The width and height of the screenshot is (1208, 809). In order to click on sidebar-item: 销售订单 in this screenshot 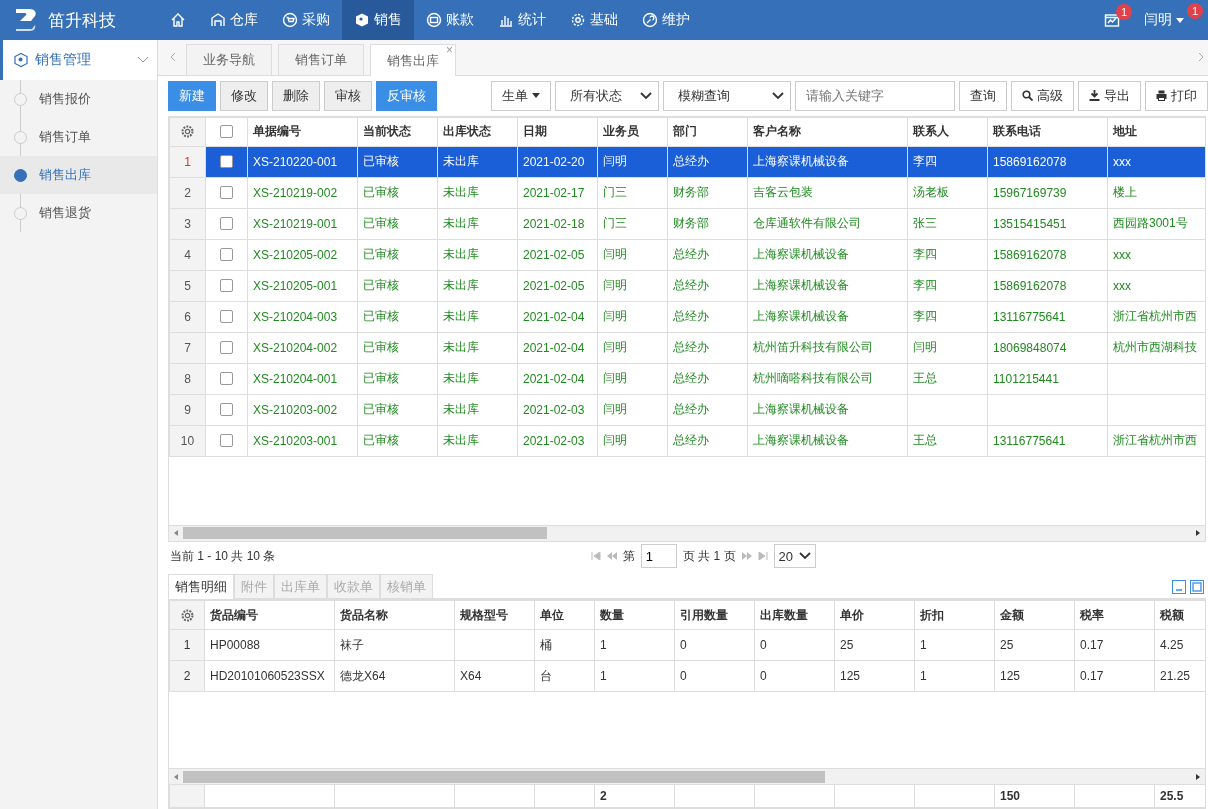, I will do `click(78, 137)`.